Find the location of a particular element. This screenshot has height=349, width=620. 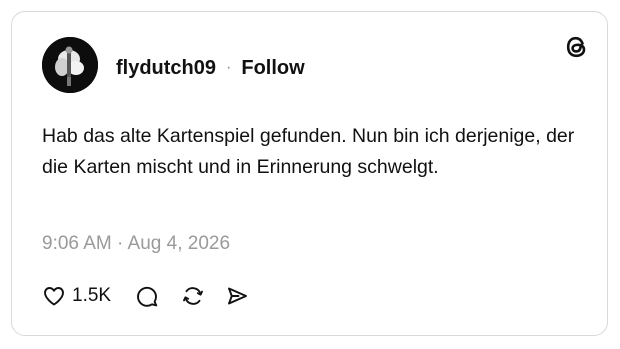

avatar-image is located at coordinates (70, 65).